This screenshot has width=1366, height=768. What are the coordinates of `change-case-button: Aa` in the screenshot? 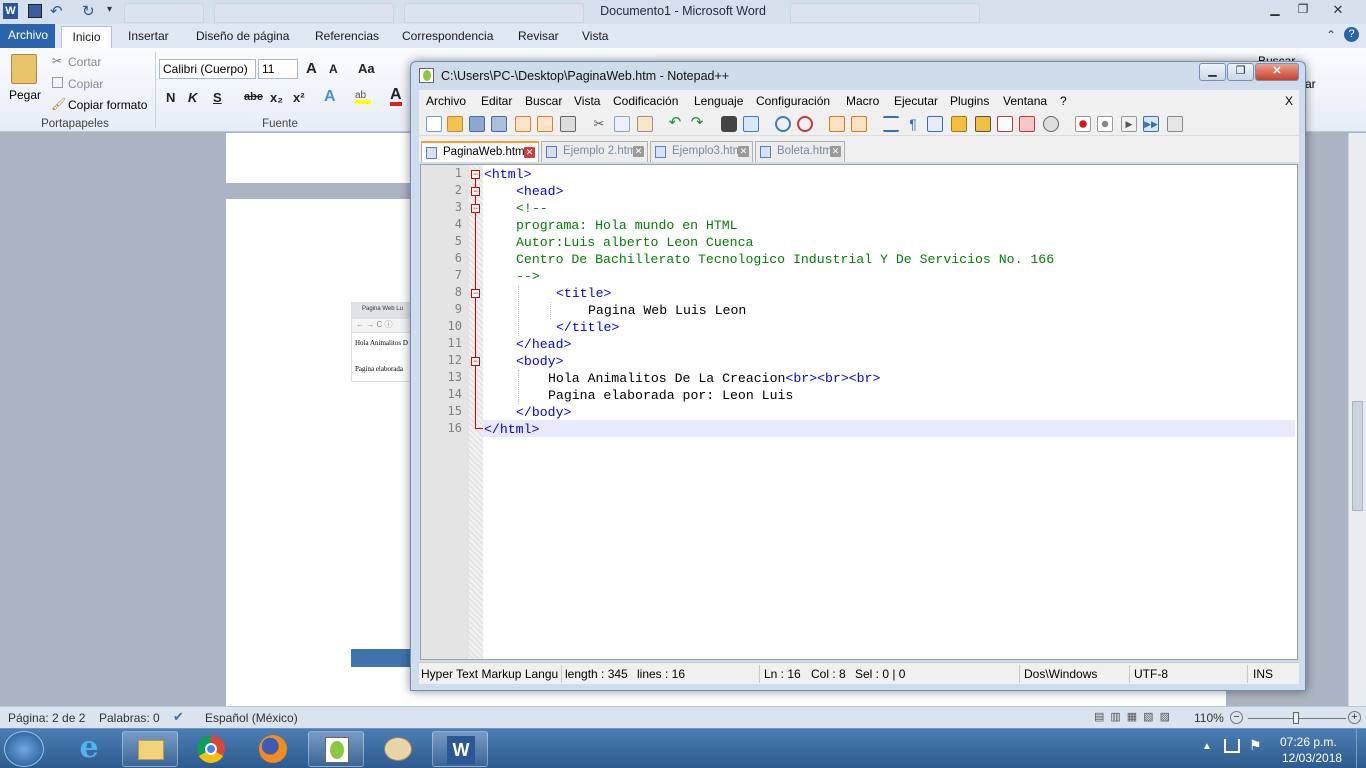 It's located at (366, 68).